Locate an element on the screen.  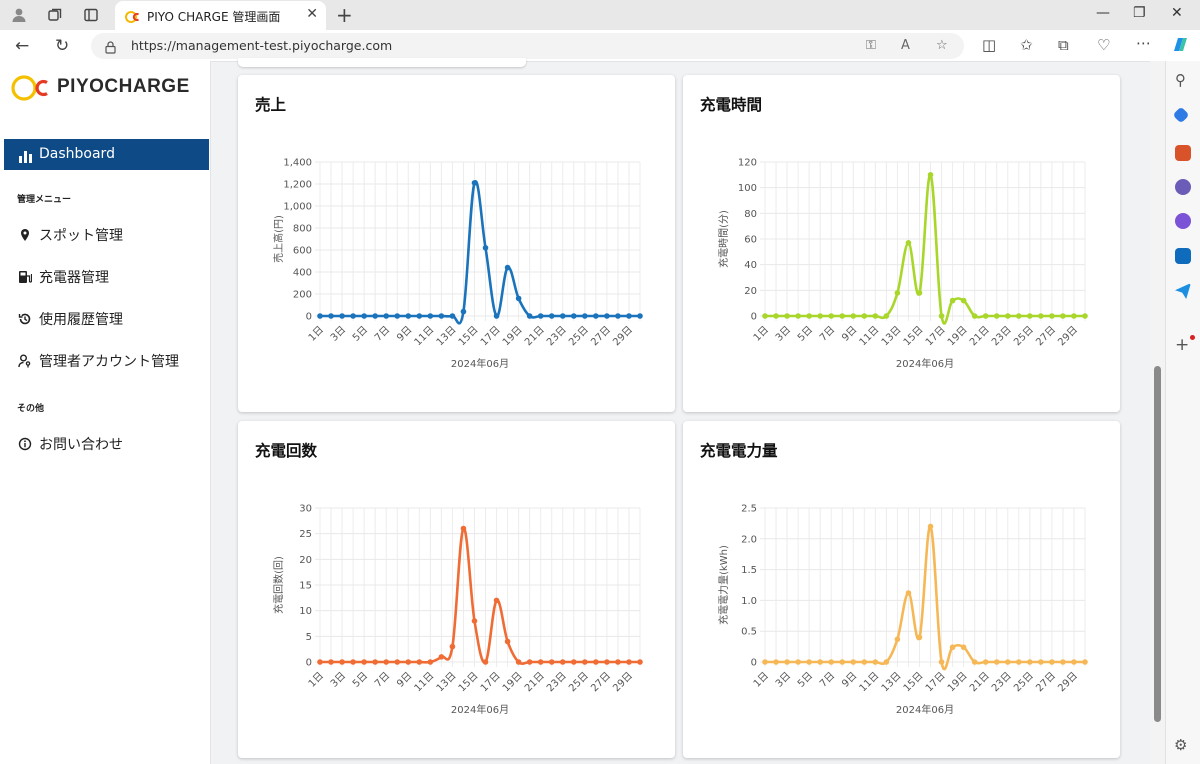
y-tick-label: 1,000 is located at coordinates (297, 207).